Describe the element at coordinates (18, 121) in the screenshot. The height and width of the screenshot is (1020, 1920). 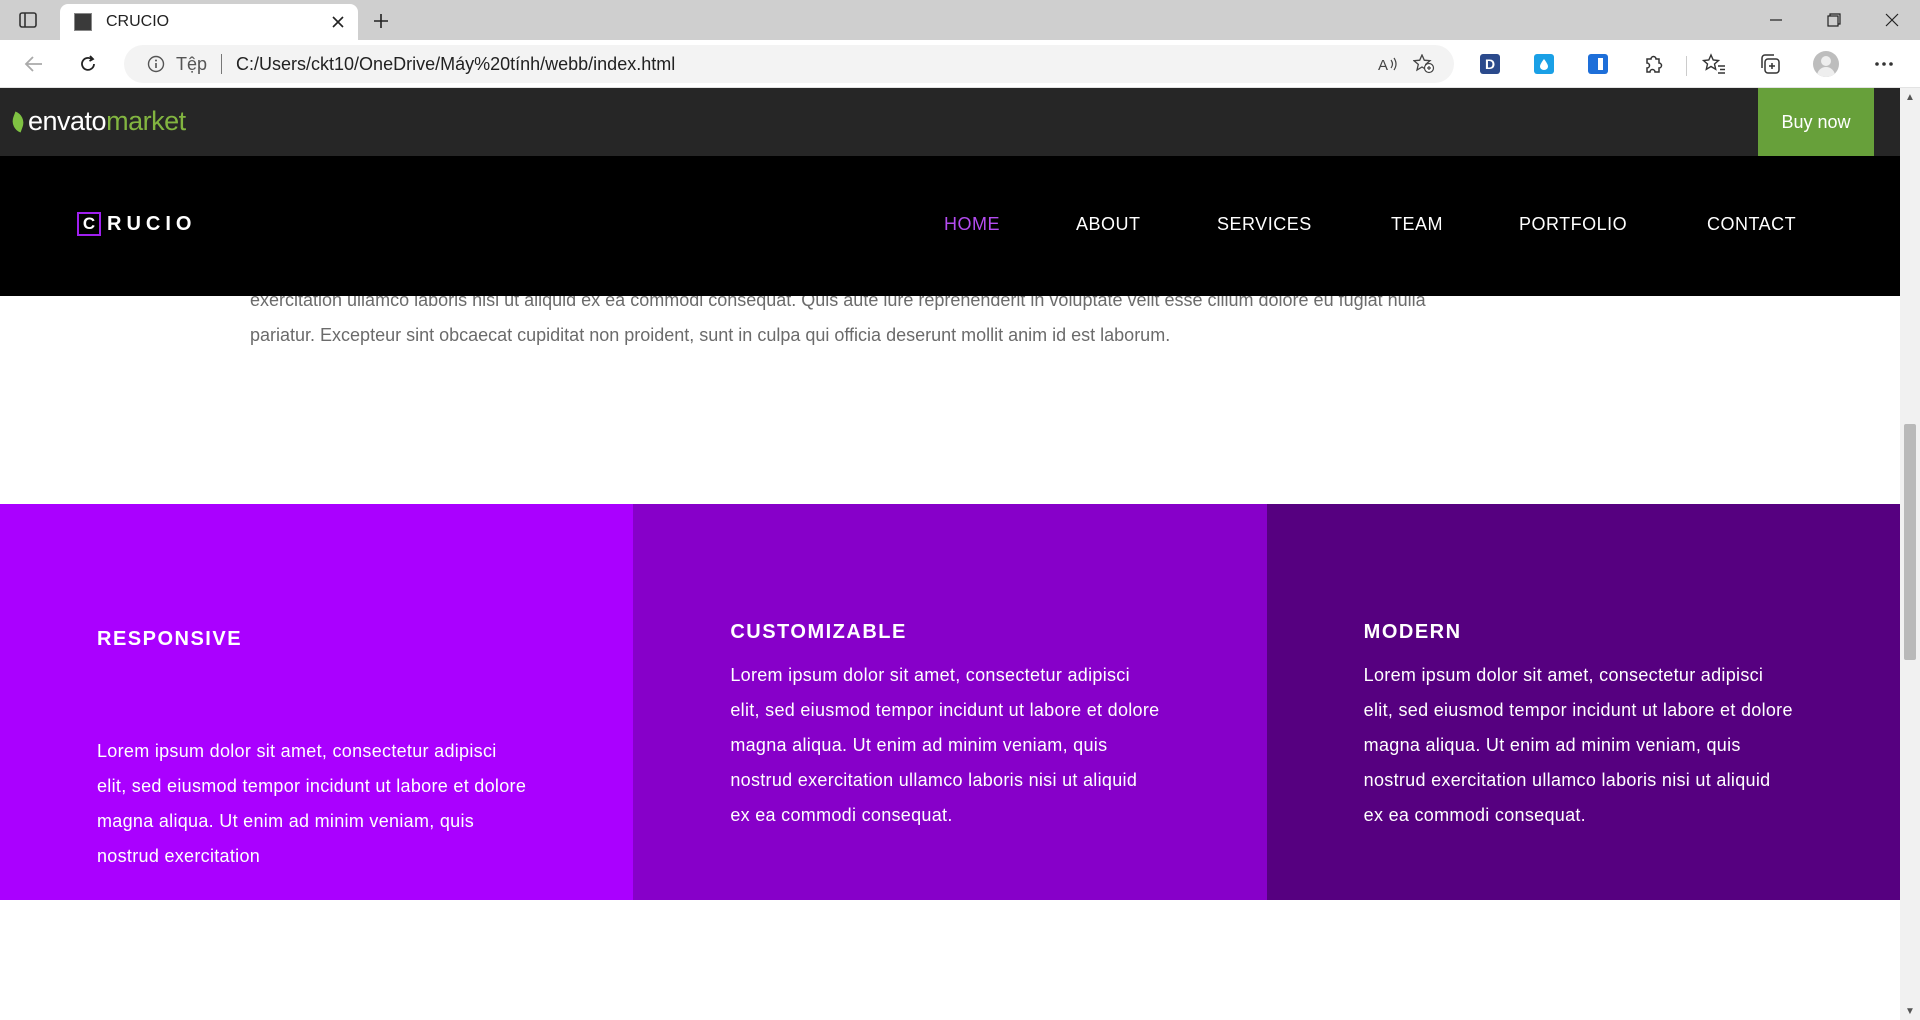
I see `envato-leaf-icon` at that location.